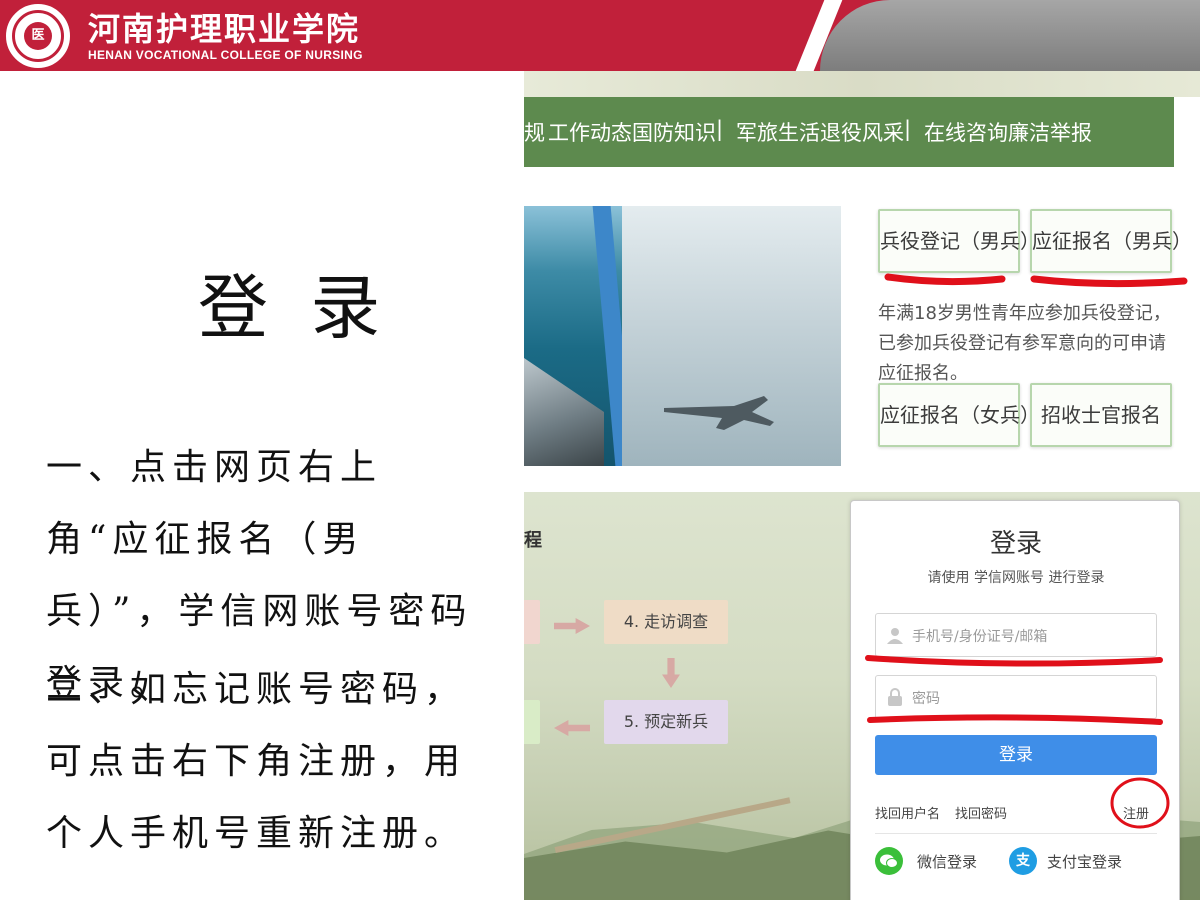 Image resolution: width=1200 pixels, height=900 pixels. Describe the element at coordinates (682, 336) in the screenshot. I see `banner-photo` at that location.